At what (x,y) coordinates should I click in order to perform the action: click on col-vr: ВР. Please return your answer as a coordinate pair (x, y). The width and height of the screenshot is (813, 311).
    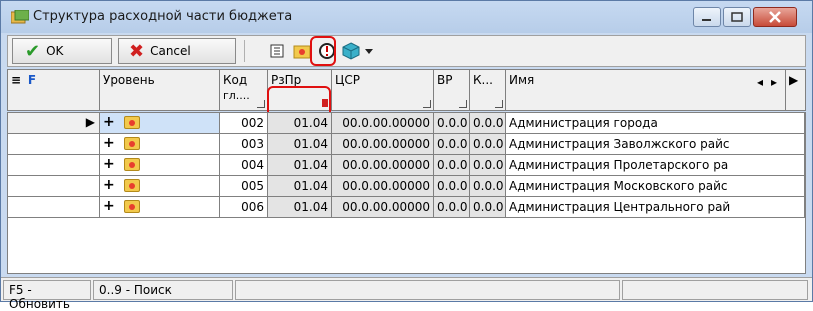
    Looking at the image, I should click on (452, 90).